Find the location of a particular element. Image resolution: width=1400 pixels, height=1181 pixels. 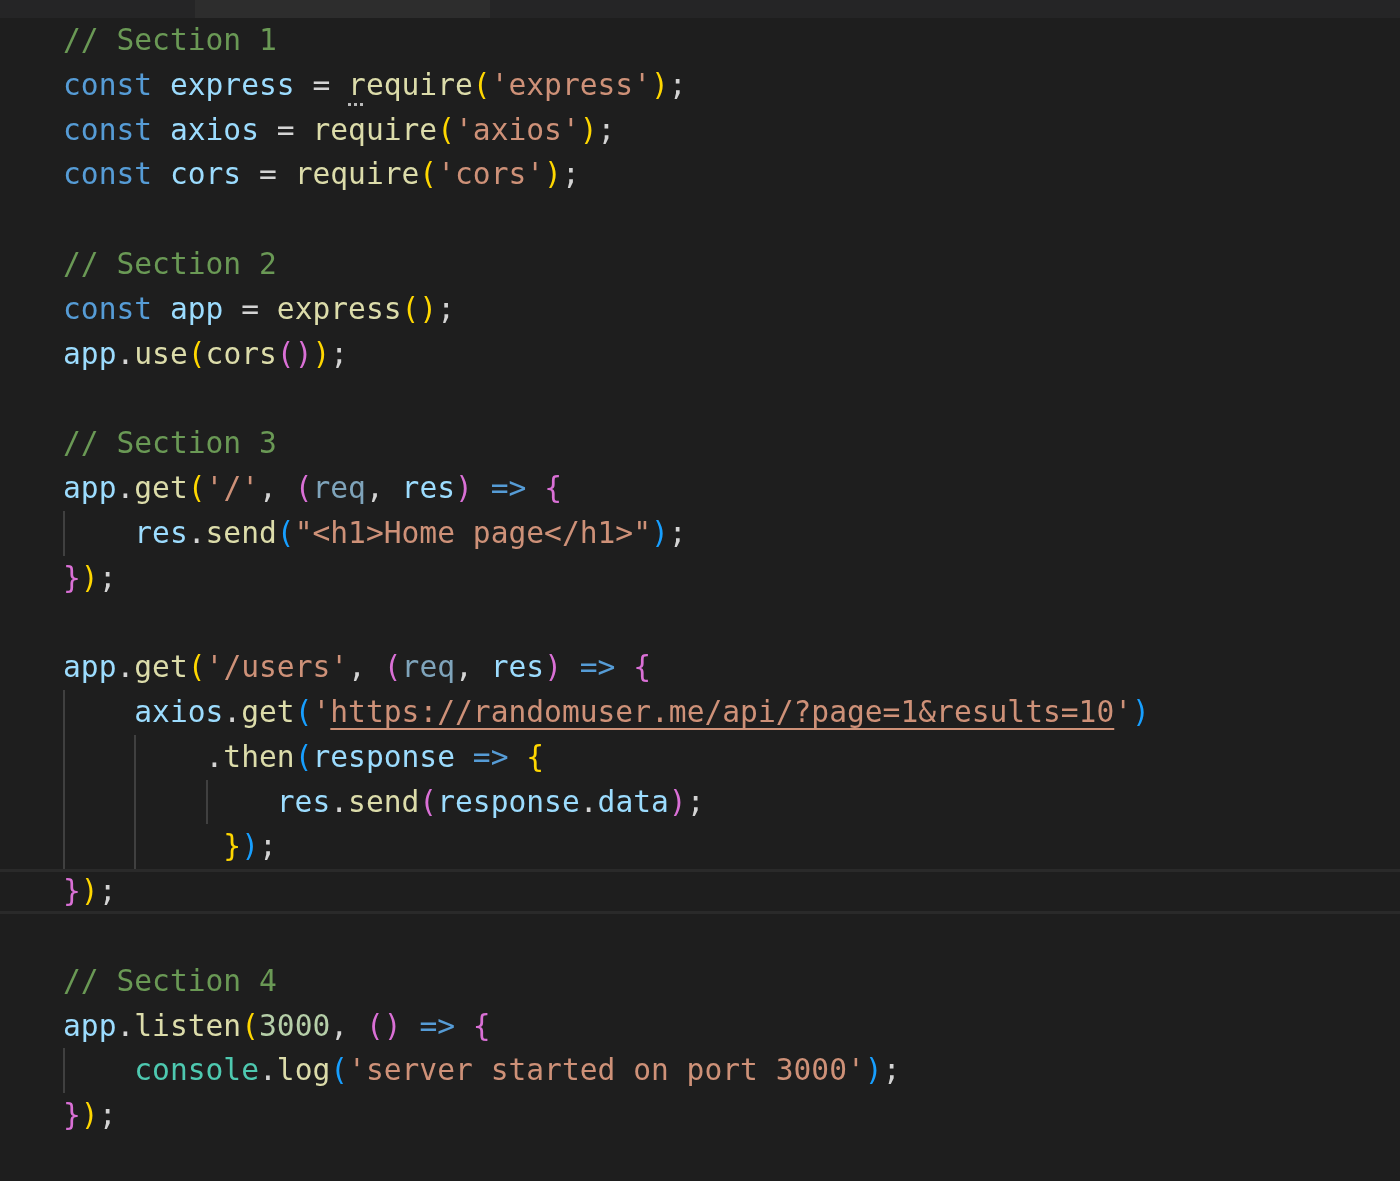

code-line: // Section 1 is located at coordinates (170, 40).